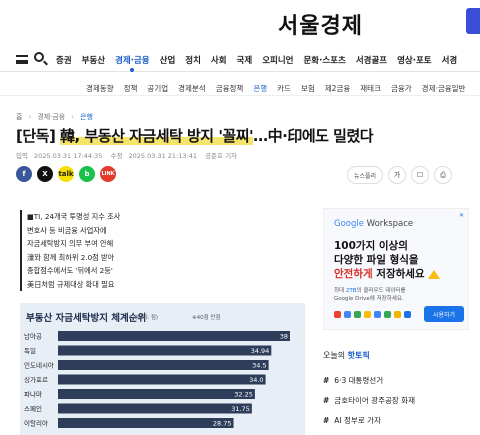  What do you see at coordinates (370, 295) in the screenshot?
I see `ad-subtext: 최대 2TB의 클라우드 데이터를 Google Drive에 저장하세요.` at bounding box center [370, 295].